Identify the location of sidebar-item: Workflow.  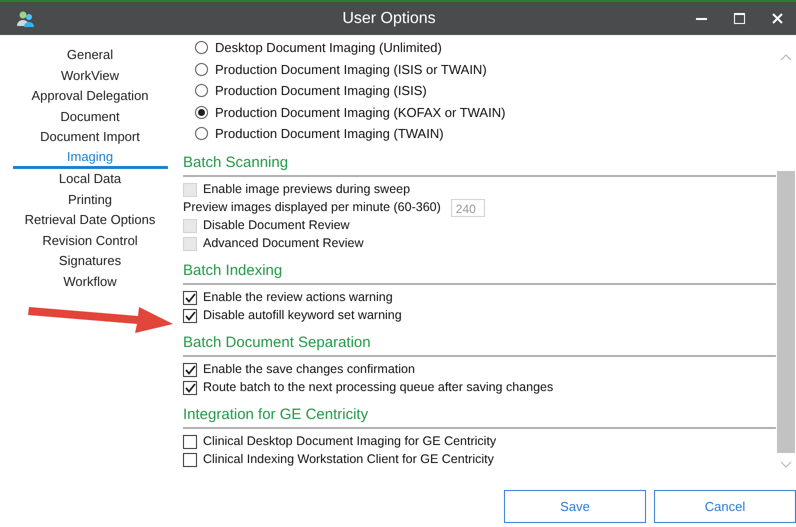
(90, 282).